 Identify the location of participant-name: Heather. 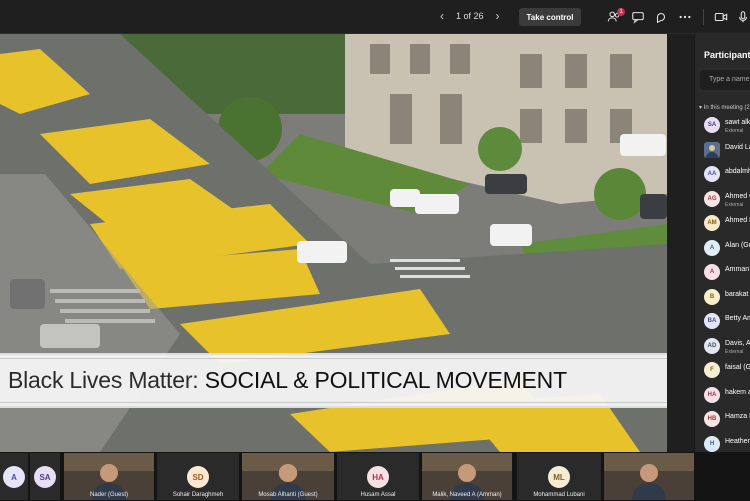
(737, 441).